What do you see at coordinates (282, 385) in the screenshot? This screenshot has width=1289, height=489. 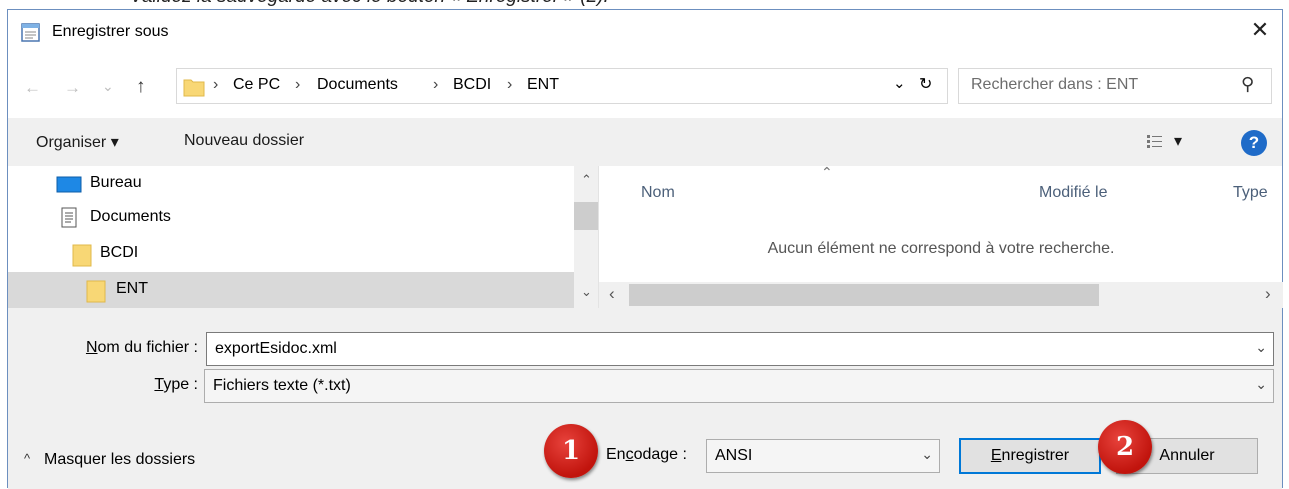 I see `file-type-value: Fichiers texte (*.txt)` at bounding box center [282, 385].